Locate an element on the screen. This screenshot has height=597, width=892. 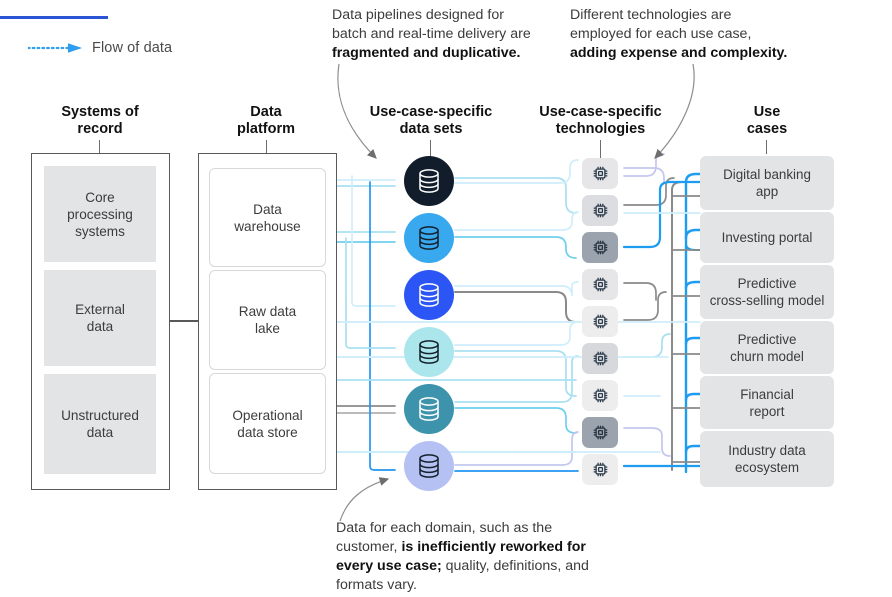
dp-ods-line1: Operational is located at coordinates (267, 415).